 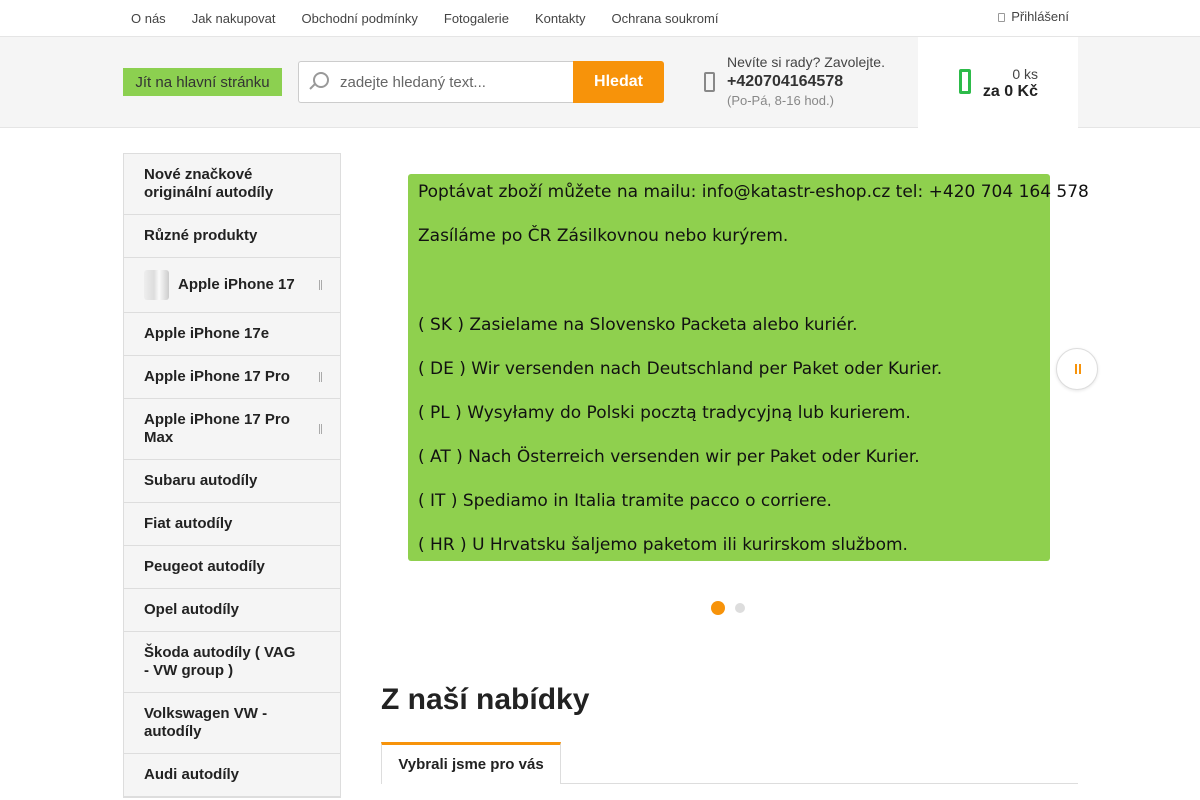 I want to click on sidebar-item: Audi autodíly, so click(x=232, y=775).